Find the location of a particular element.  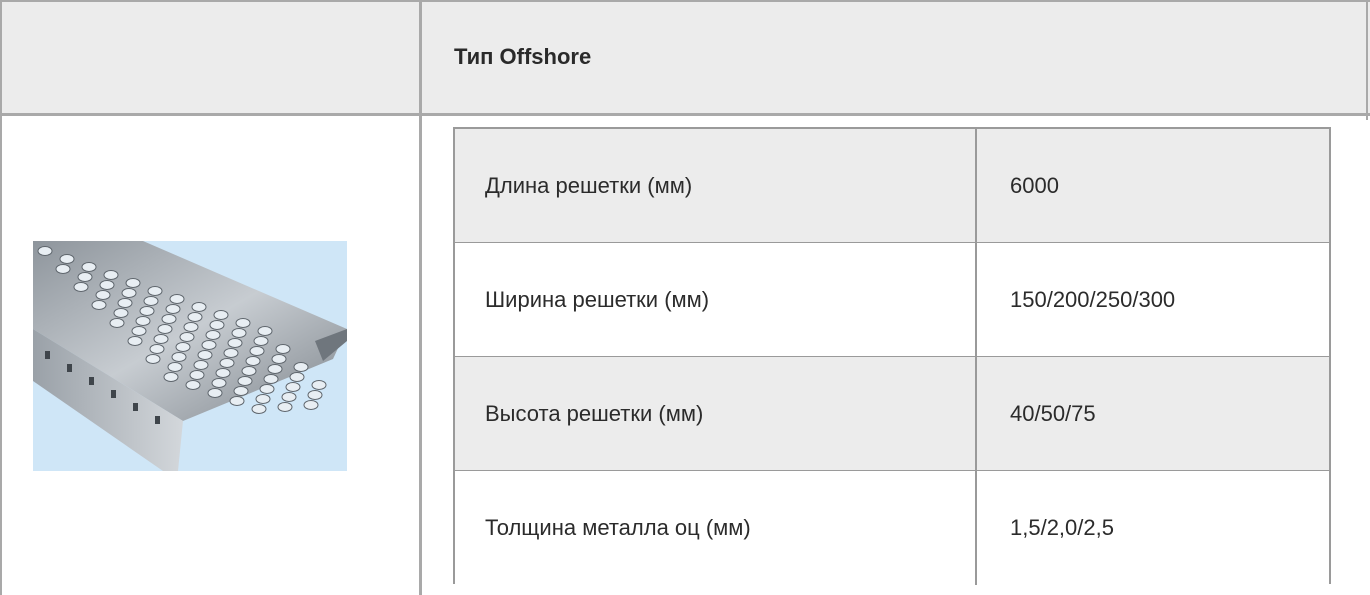

spec-value-height: 40/50/75 is located at coordinates (1053, 413).